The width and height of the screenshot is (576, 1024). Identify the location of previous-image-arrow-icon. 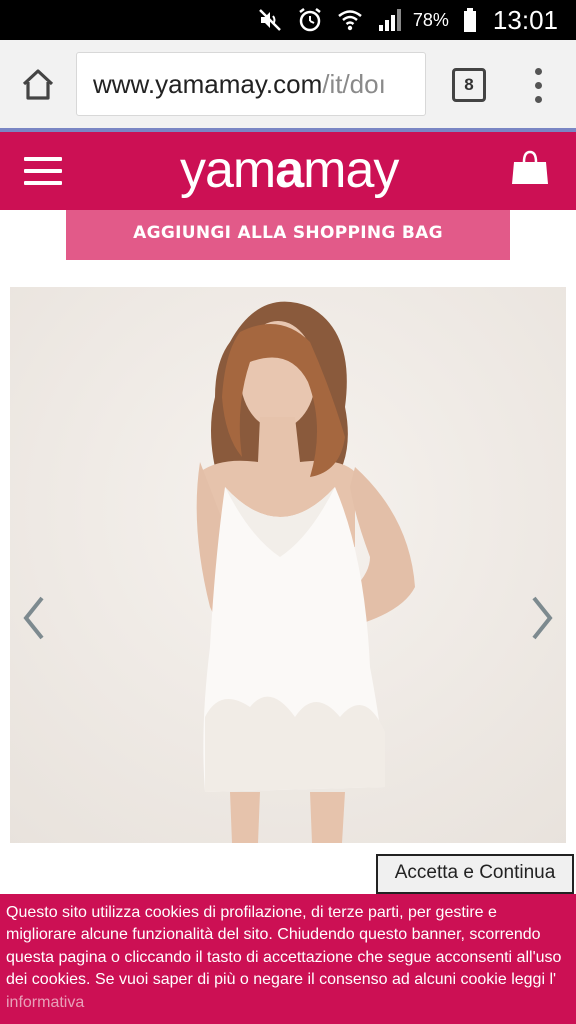
(33, 618).